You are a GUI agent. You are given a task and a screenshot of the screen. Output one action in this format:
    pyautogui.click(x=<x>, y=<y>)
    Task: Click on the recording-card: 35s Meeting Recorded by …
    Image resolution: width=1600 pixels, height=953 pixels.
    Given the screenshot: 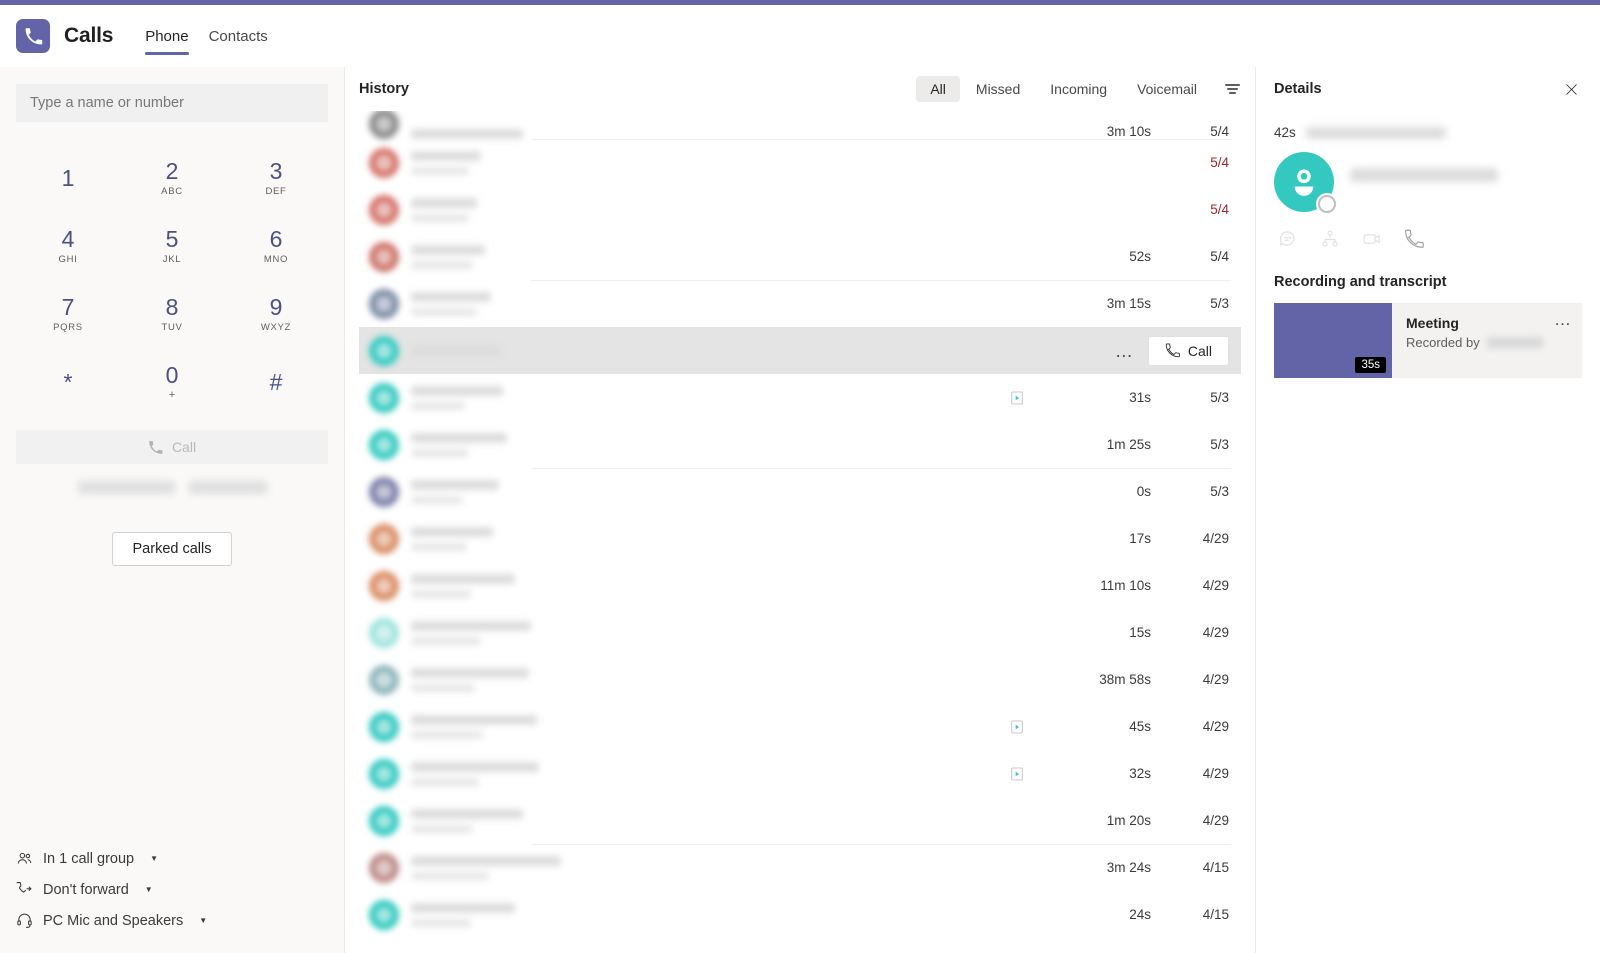 What is the action you would take?
    pyautogui.click(x=1428, y=340)
    